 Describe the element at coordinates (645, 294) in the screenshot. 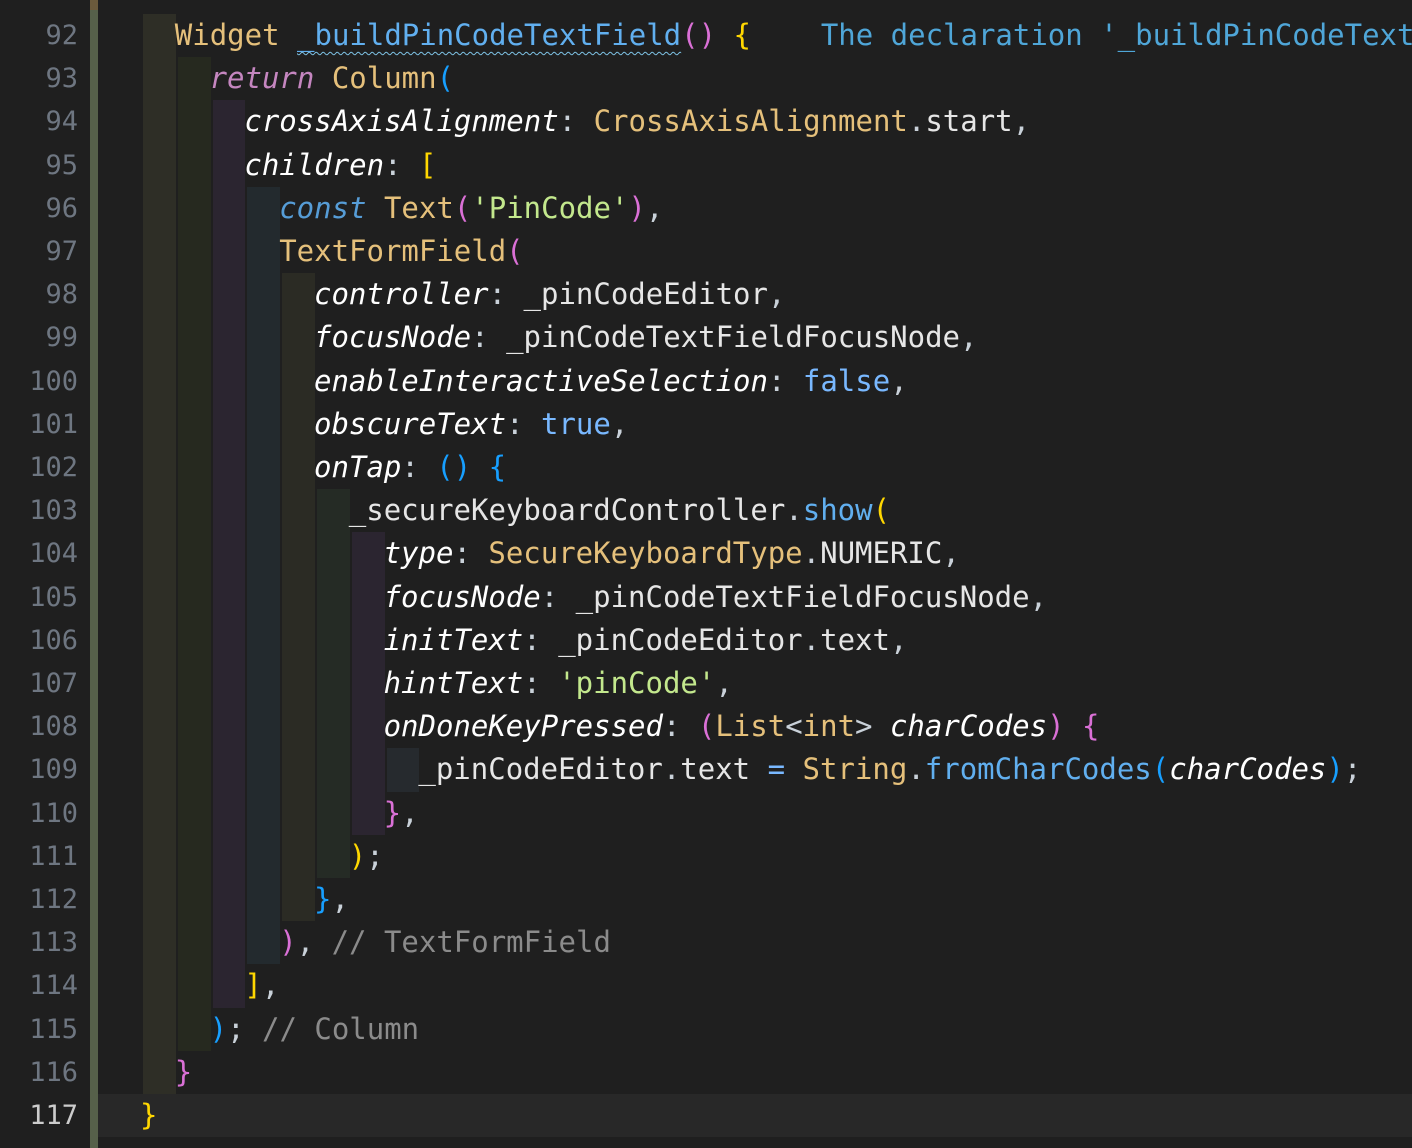

I see `code-token: _pinCodeEditor` at that location.